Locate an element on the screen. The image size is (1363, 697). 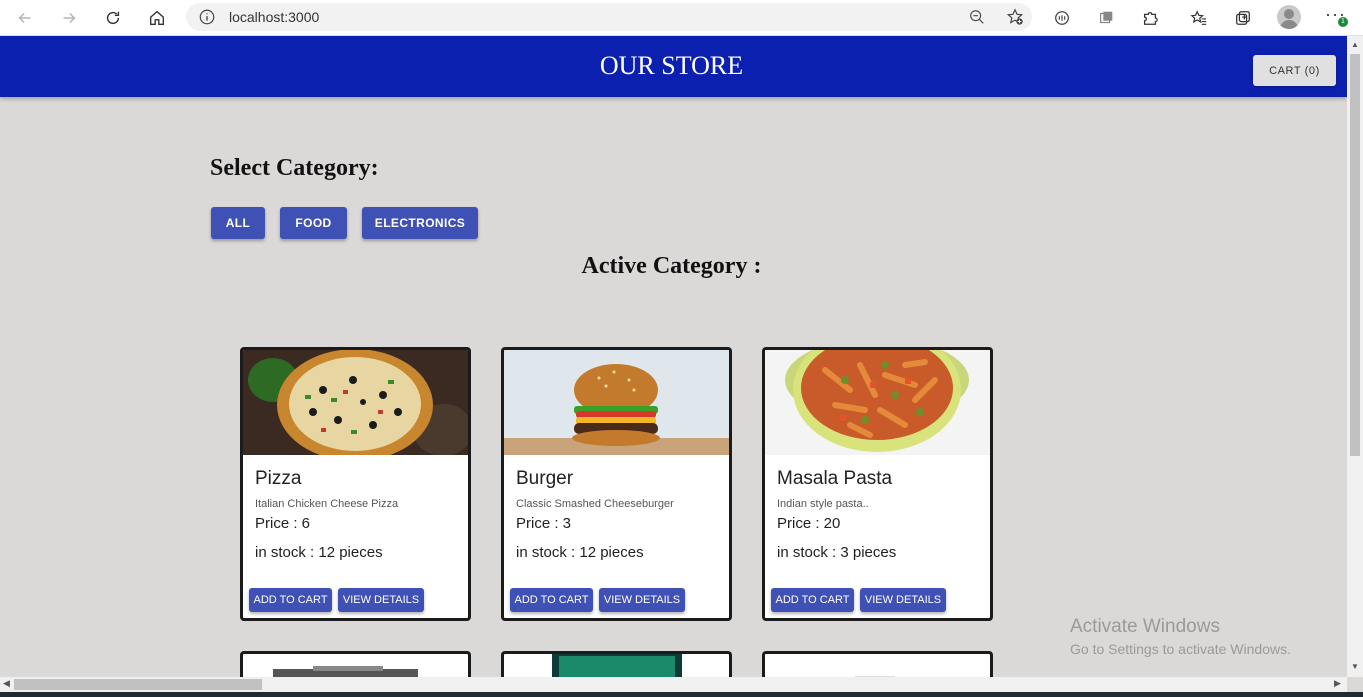
product-price: Price : 3 is located at coordinates (544, 523).